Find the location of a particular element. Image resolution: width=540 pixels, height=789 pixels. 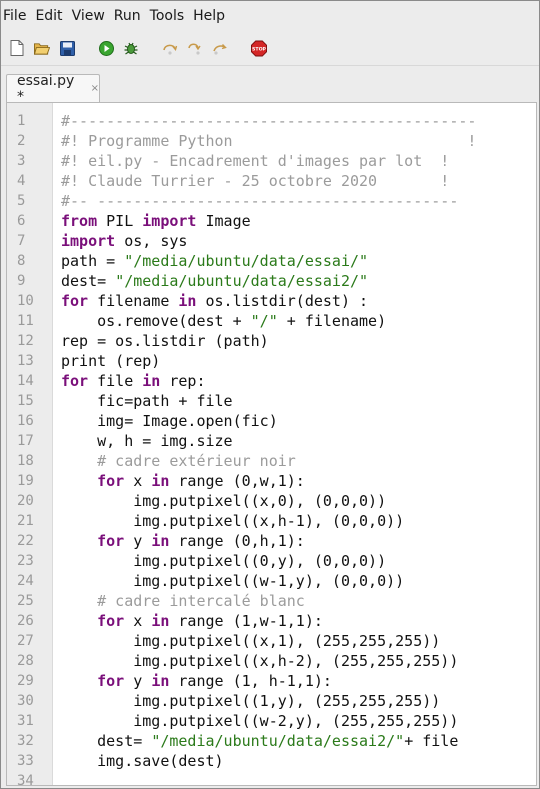

step-out-icon is located at coordinates (220, 48).